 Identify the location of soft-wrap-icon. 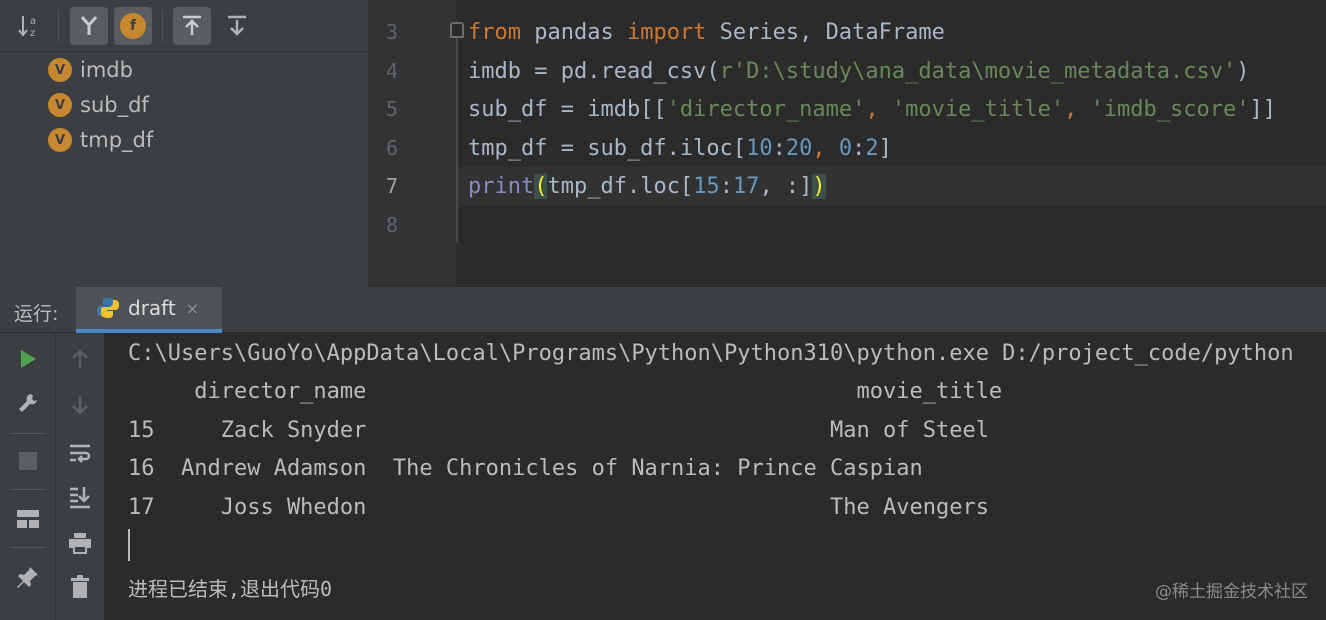
(80, 453).